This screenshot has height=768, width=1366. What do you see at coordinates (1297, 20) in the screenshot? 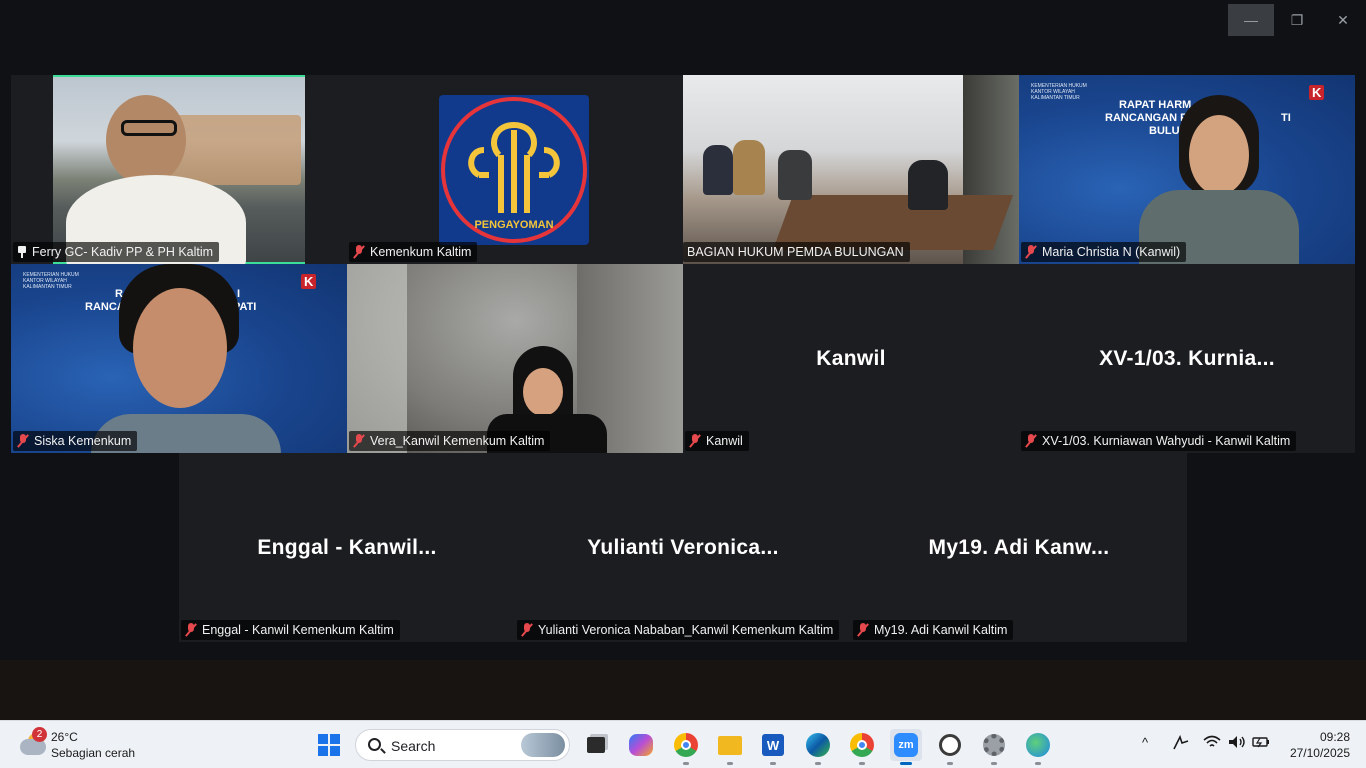
I see `maximize-button: ❐` at bounding box center [1297, 20].